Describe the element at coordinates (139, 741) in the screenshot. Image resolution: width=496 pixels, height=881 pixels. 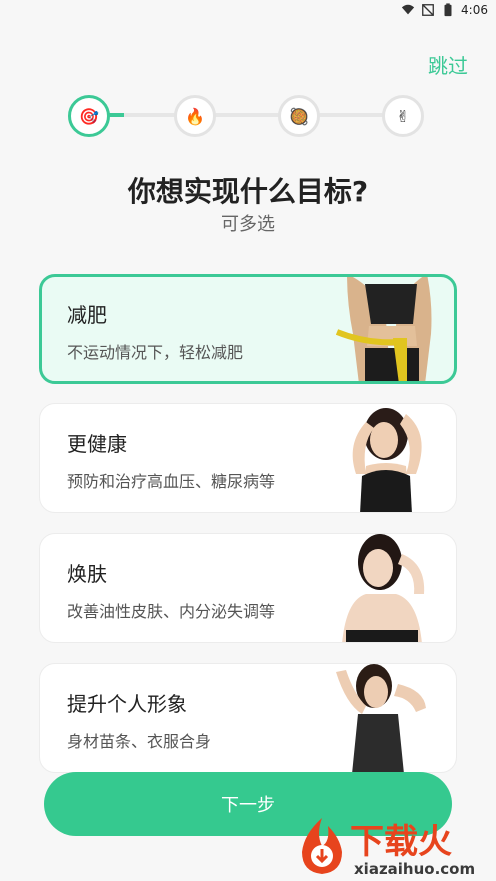
I see `goal-desc: 身材苗条、衣服合身` at that location.